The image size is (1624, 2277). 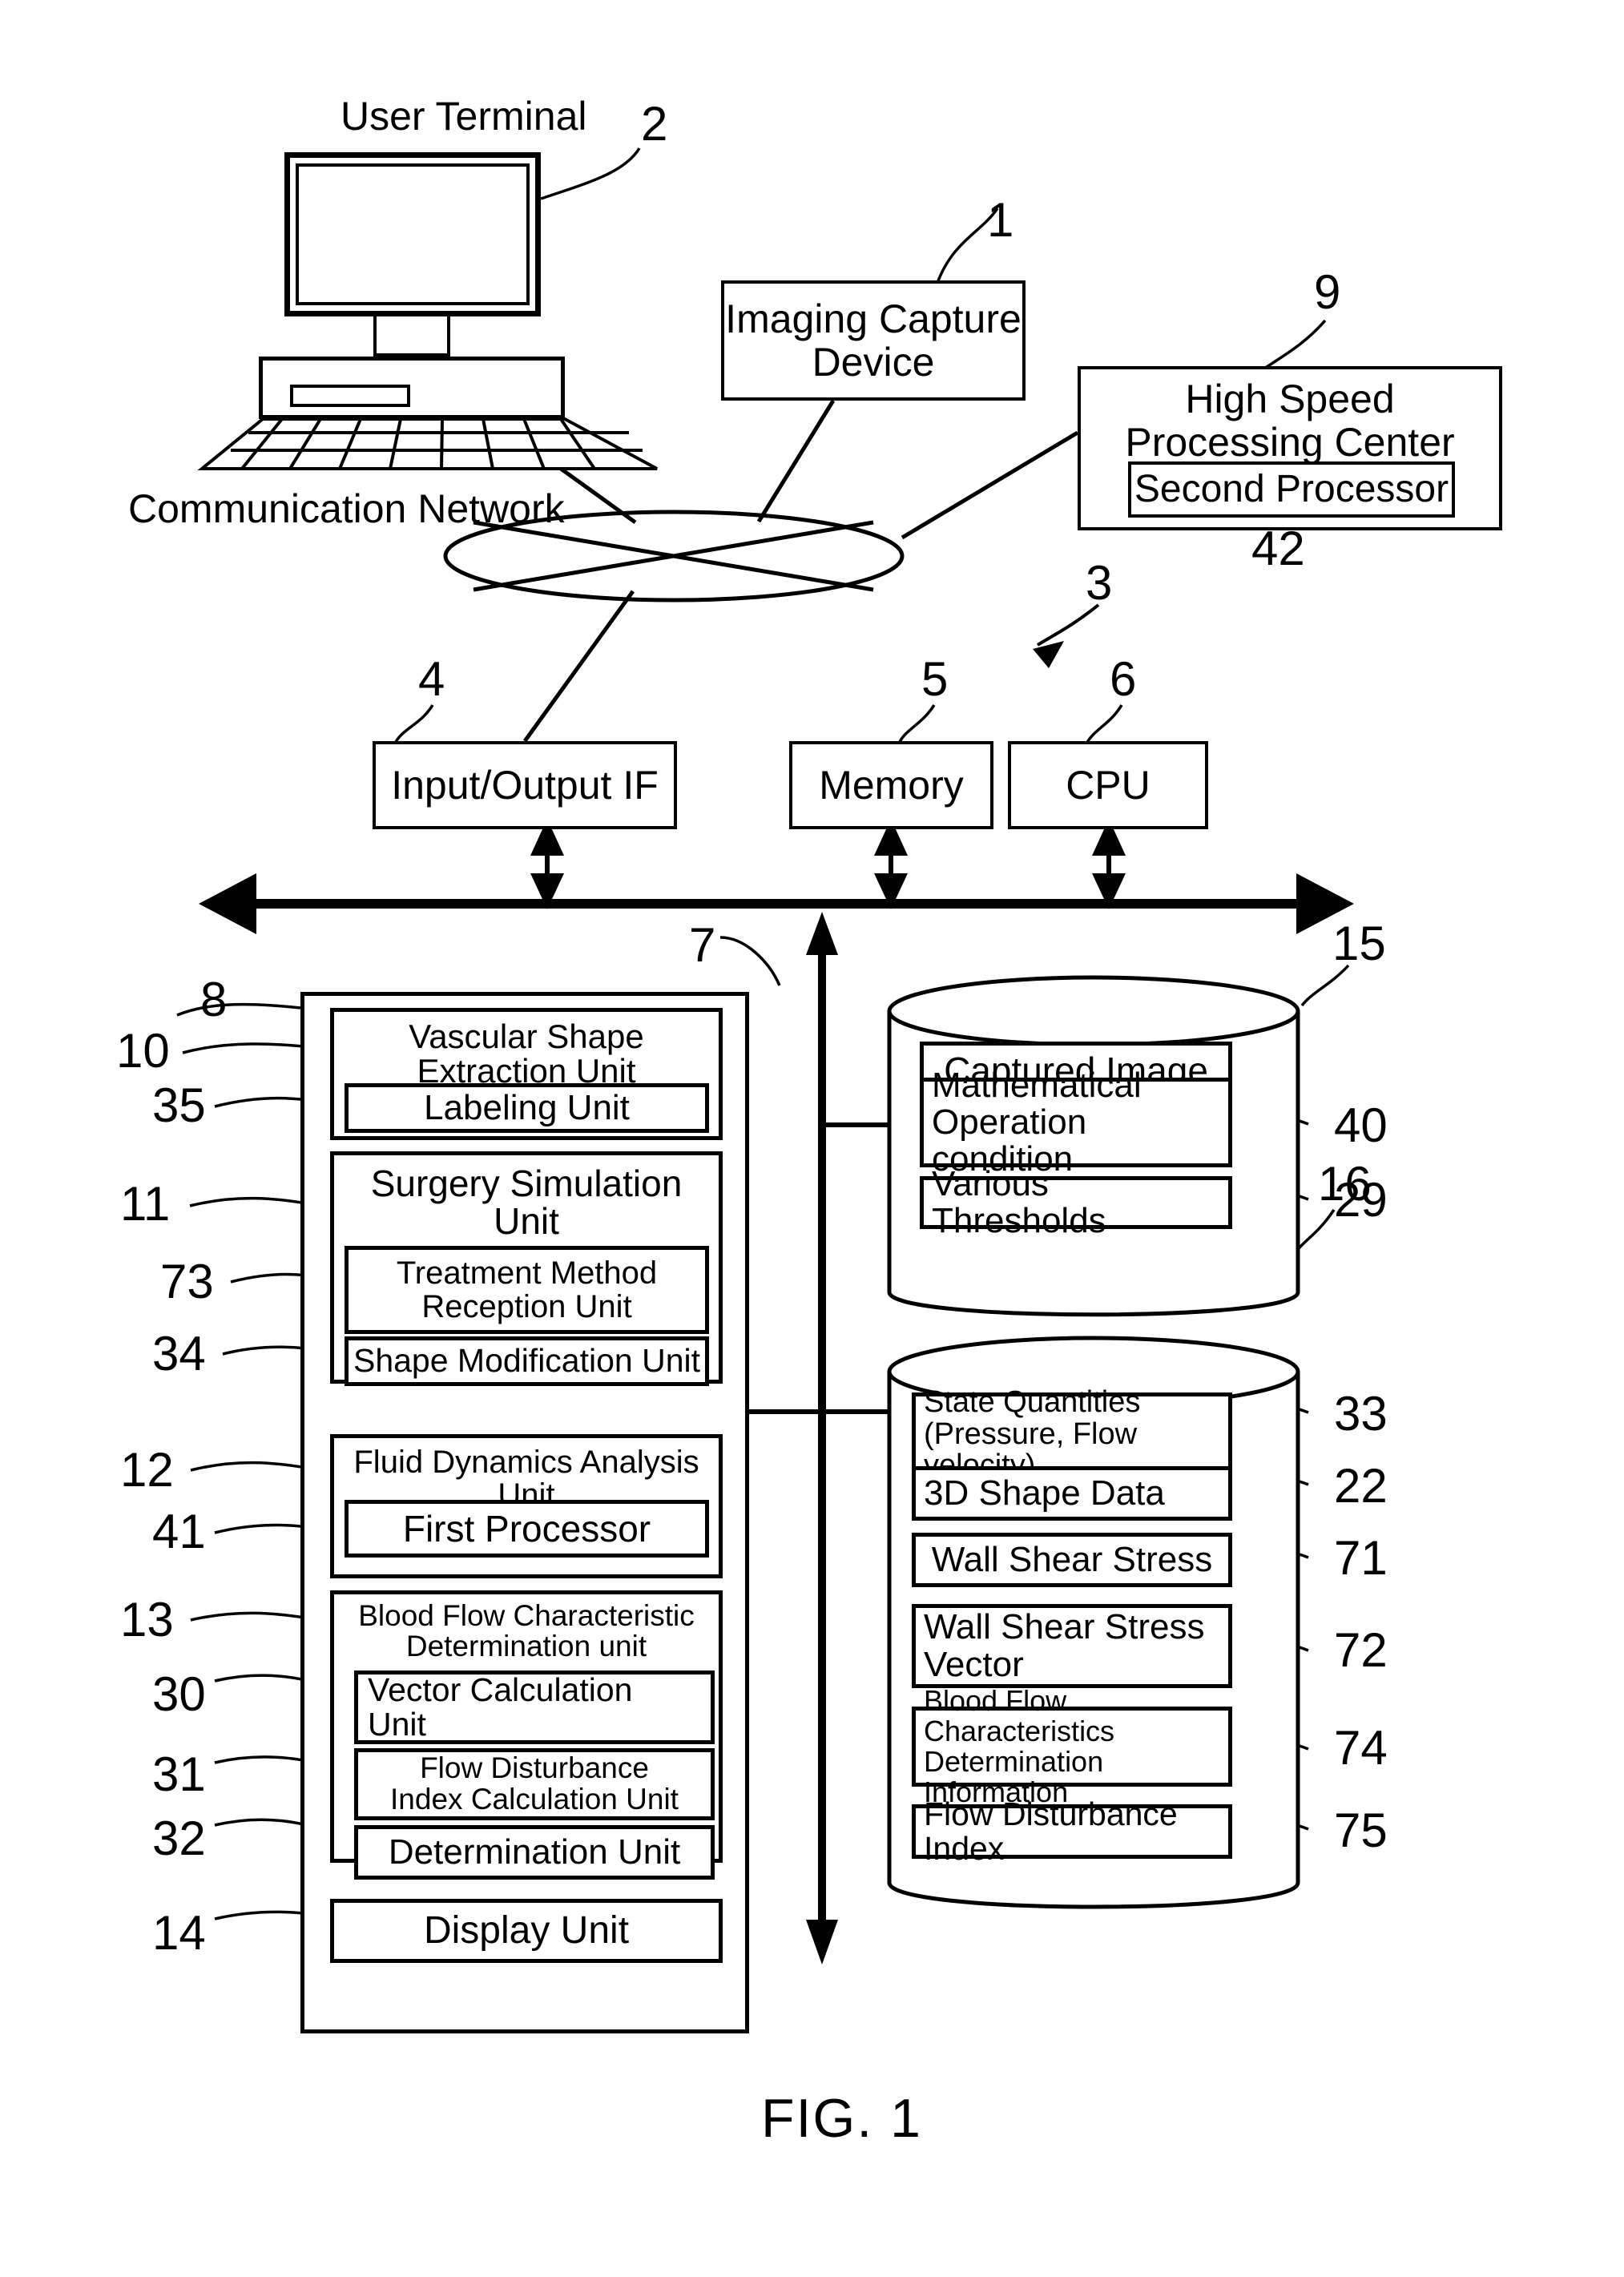 What do you see at coordinates (1123, 679) in the screenshot?
I see `ref-6: 6` at bounding box center [1123, 679].